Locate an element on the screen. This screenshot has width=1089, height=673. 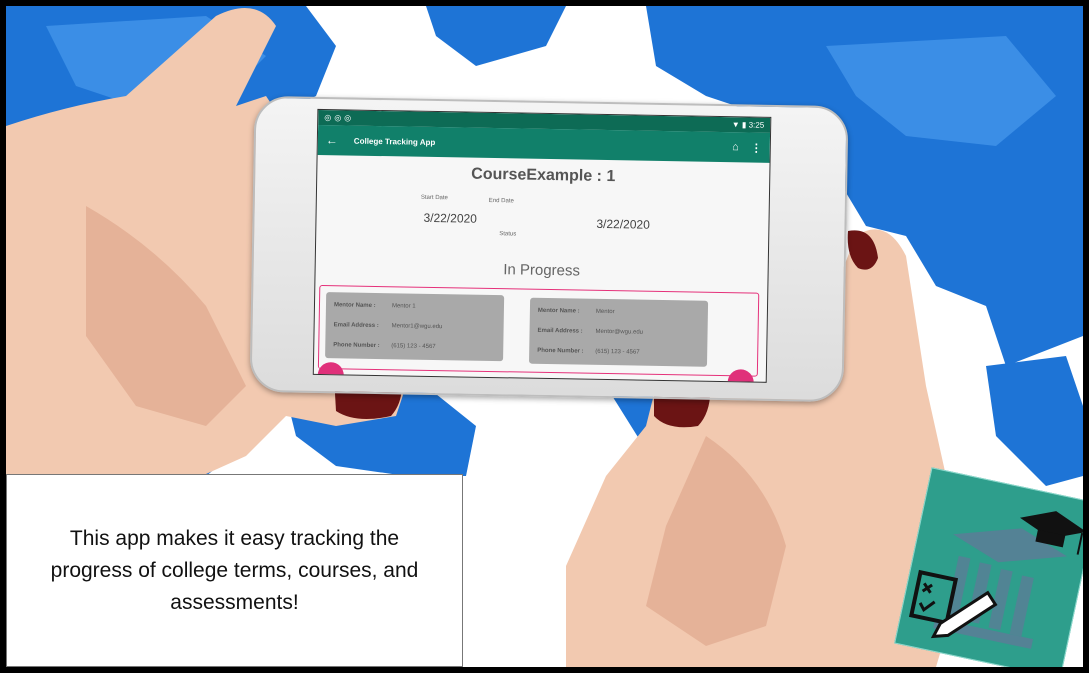
status-label: Status is located at coordinates (508, 234).